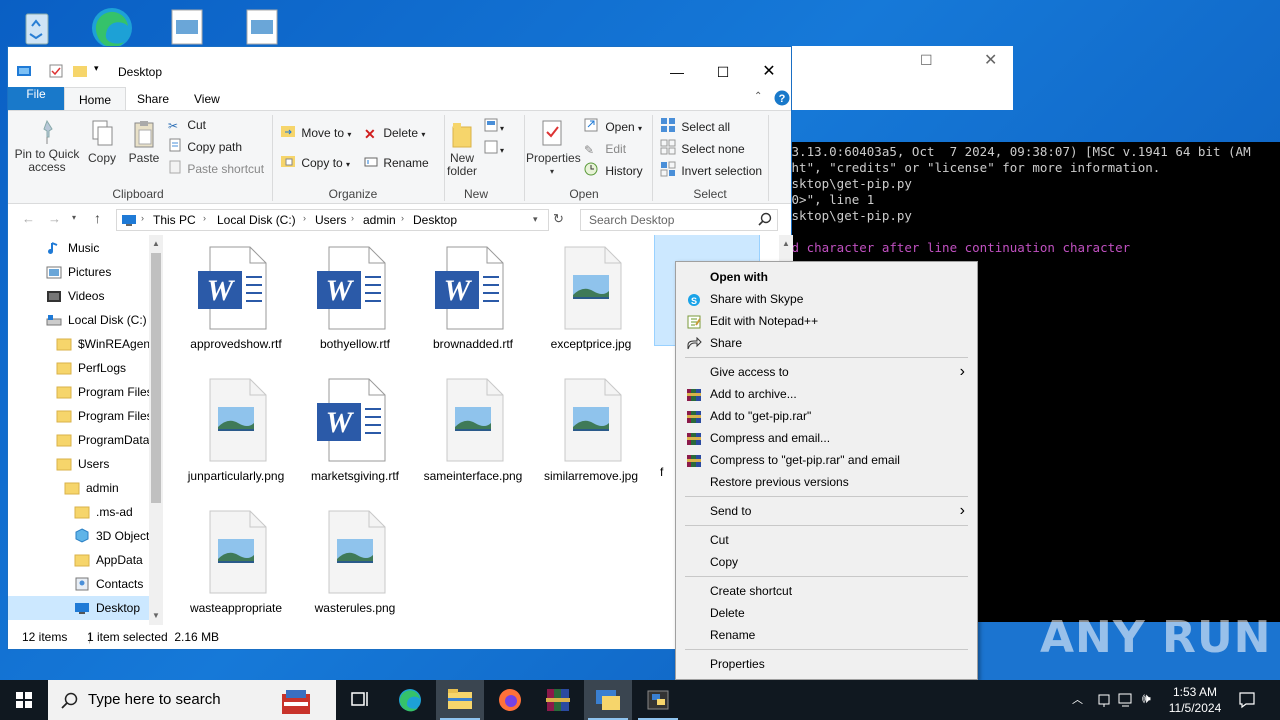  Describe the element at coordinates (355, 295) in the screenshot. I see `file-item: Wbothyellow.rtf` at that location.